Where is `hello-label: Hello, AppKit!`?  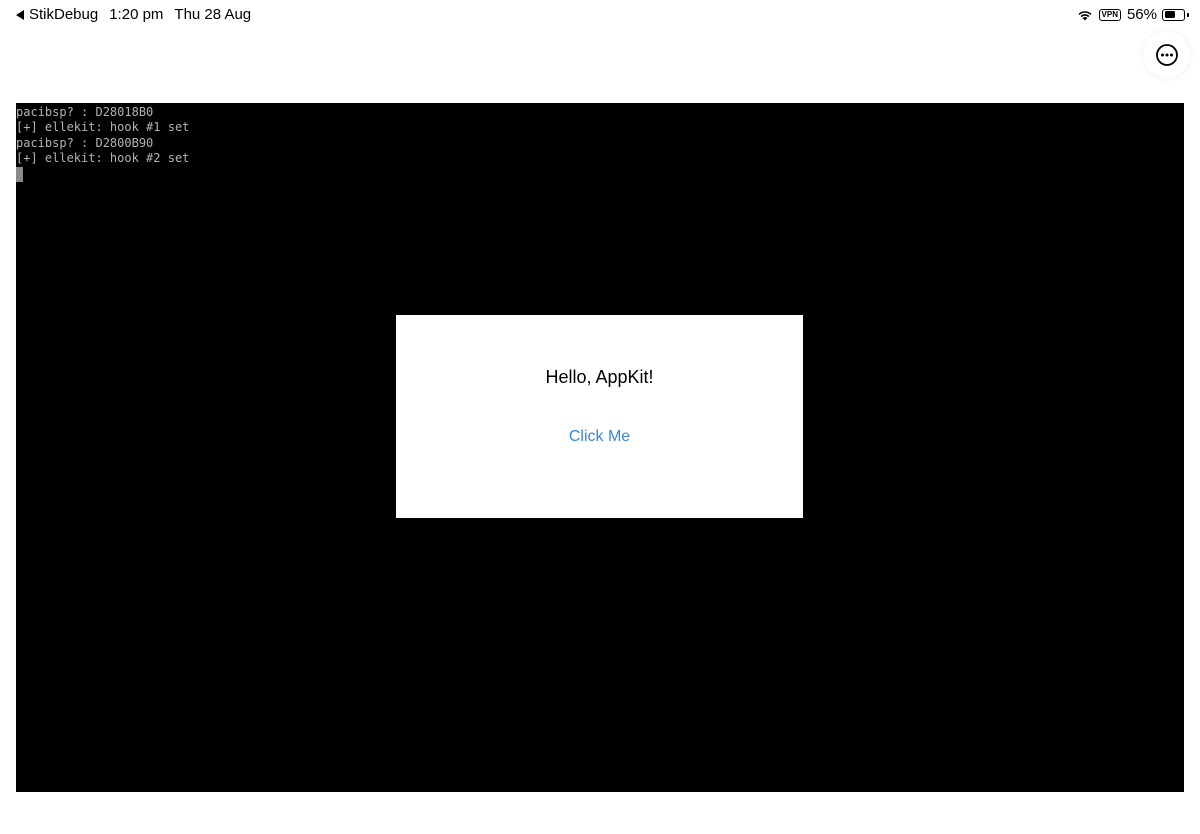 hello-label: Hello, AppKit! is located at coordinates (599, 377).